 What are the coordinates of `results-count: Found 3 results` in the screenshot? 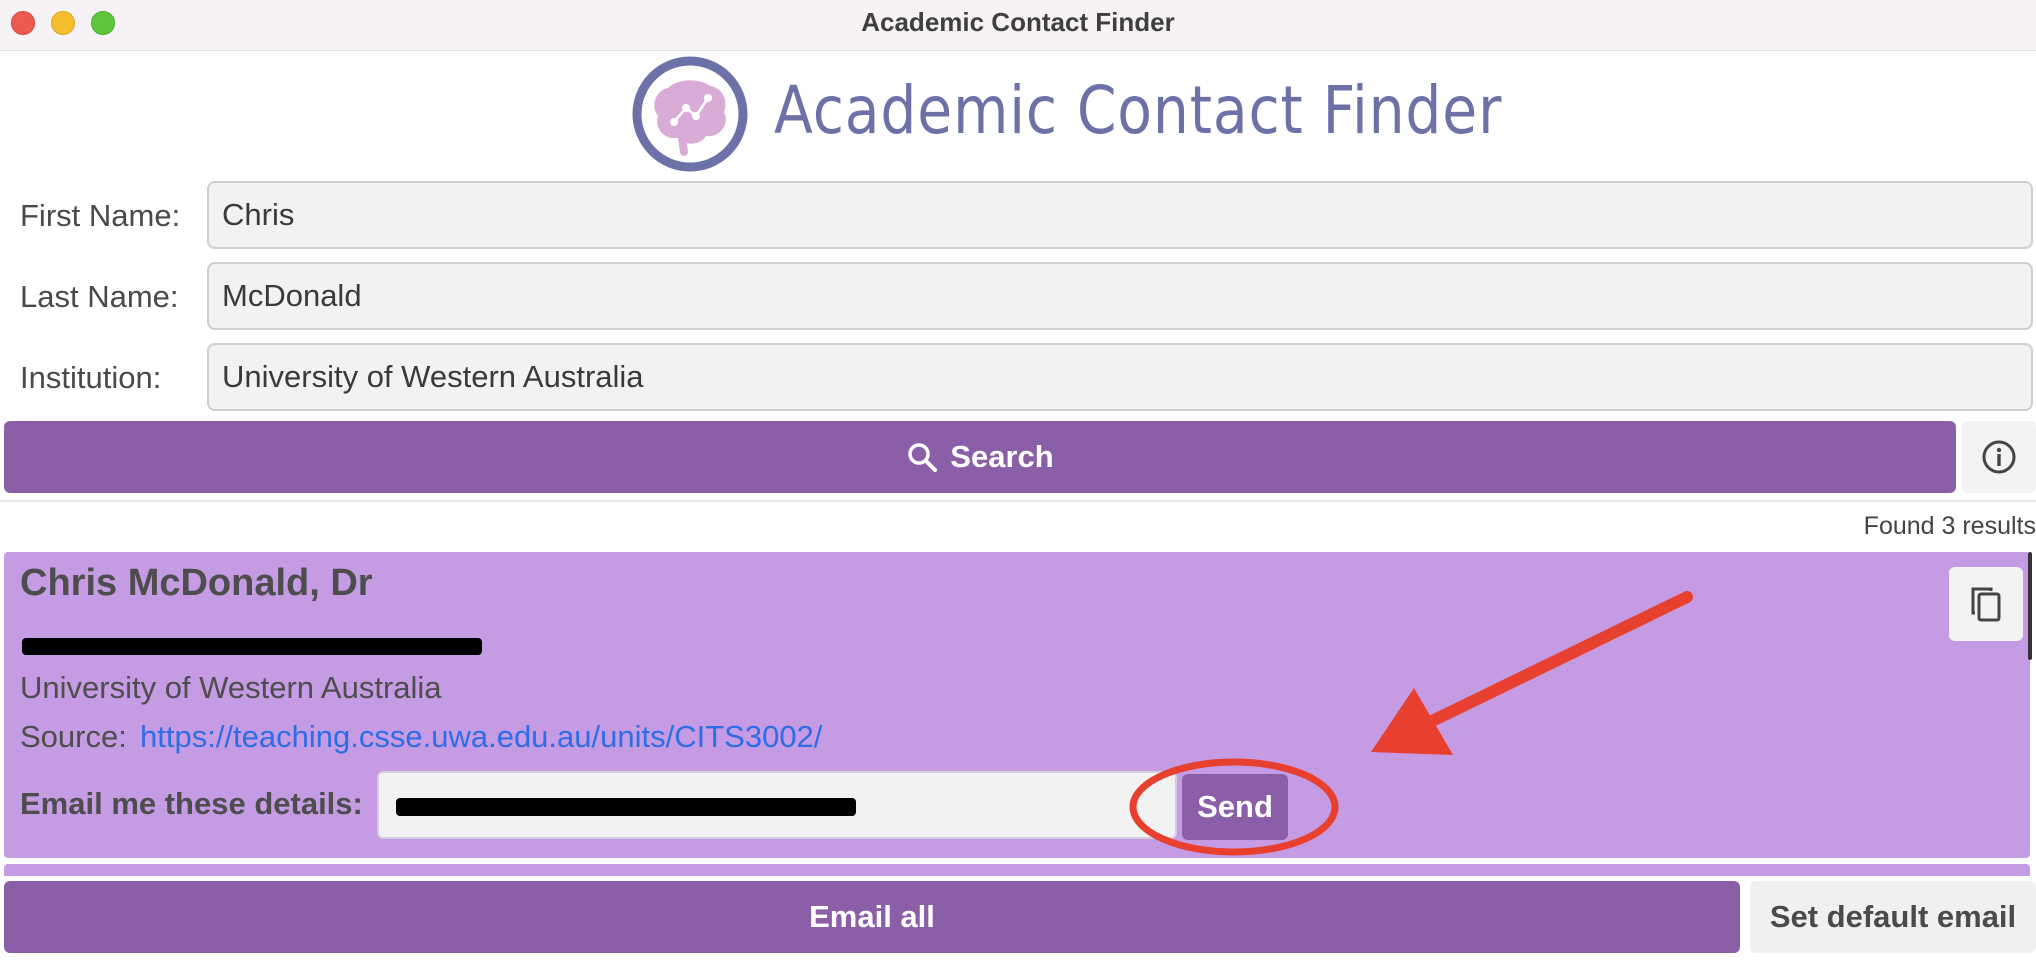 It's located at (1949, 526).